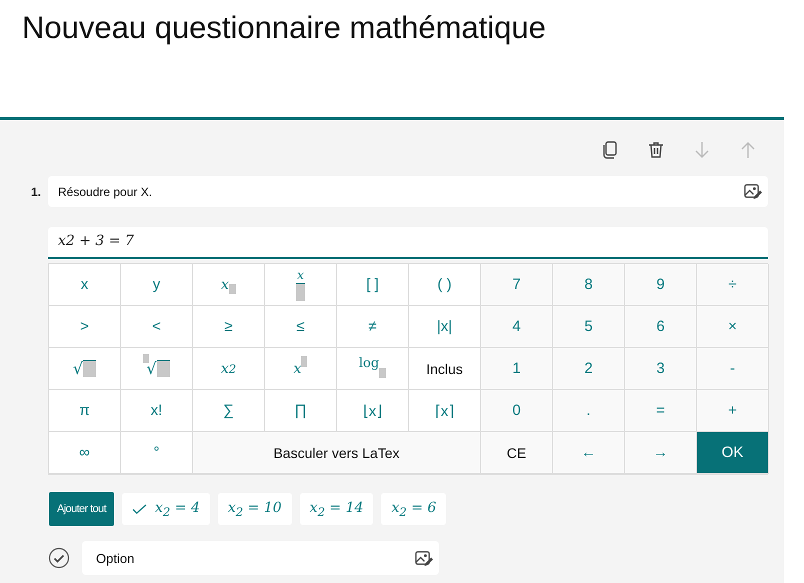  Describe the element at coordinates (517, 327) in the screenshot. I see `keypad-key: 4` at that location.